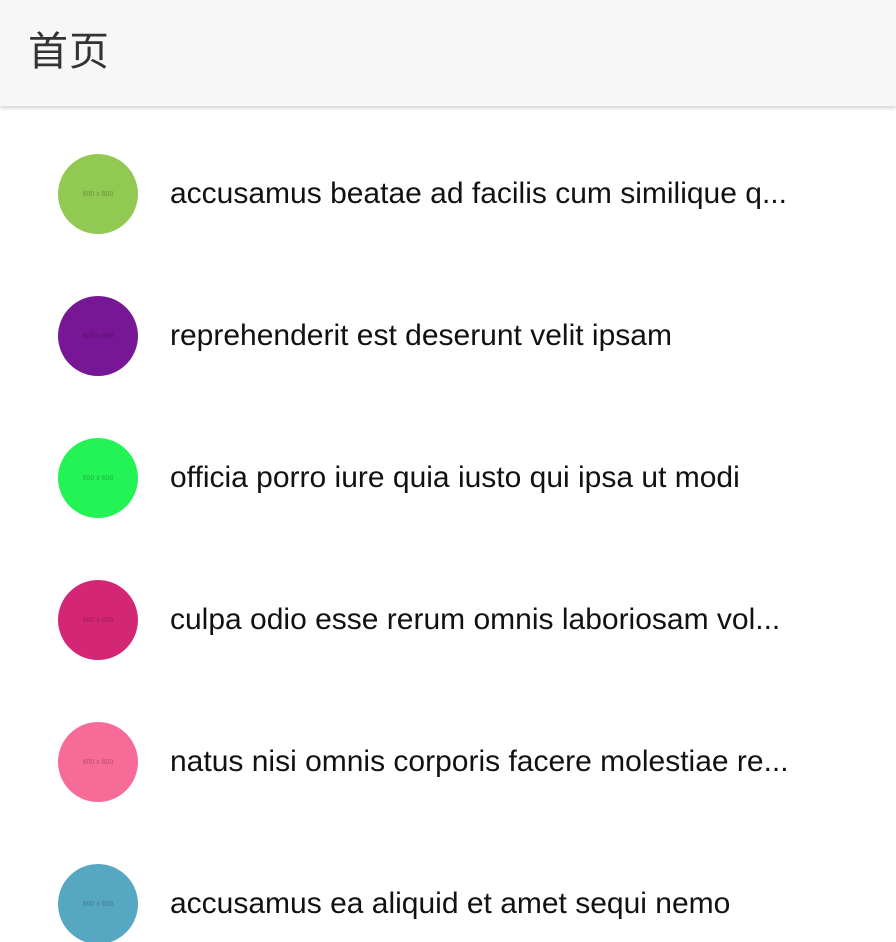  What do you see at coordinates (448, 53) in the screenshot?
I see `app-bar: 首页` at bounding box center [448, 53].